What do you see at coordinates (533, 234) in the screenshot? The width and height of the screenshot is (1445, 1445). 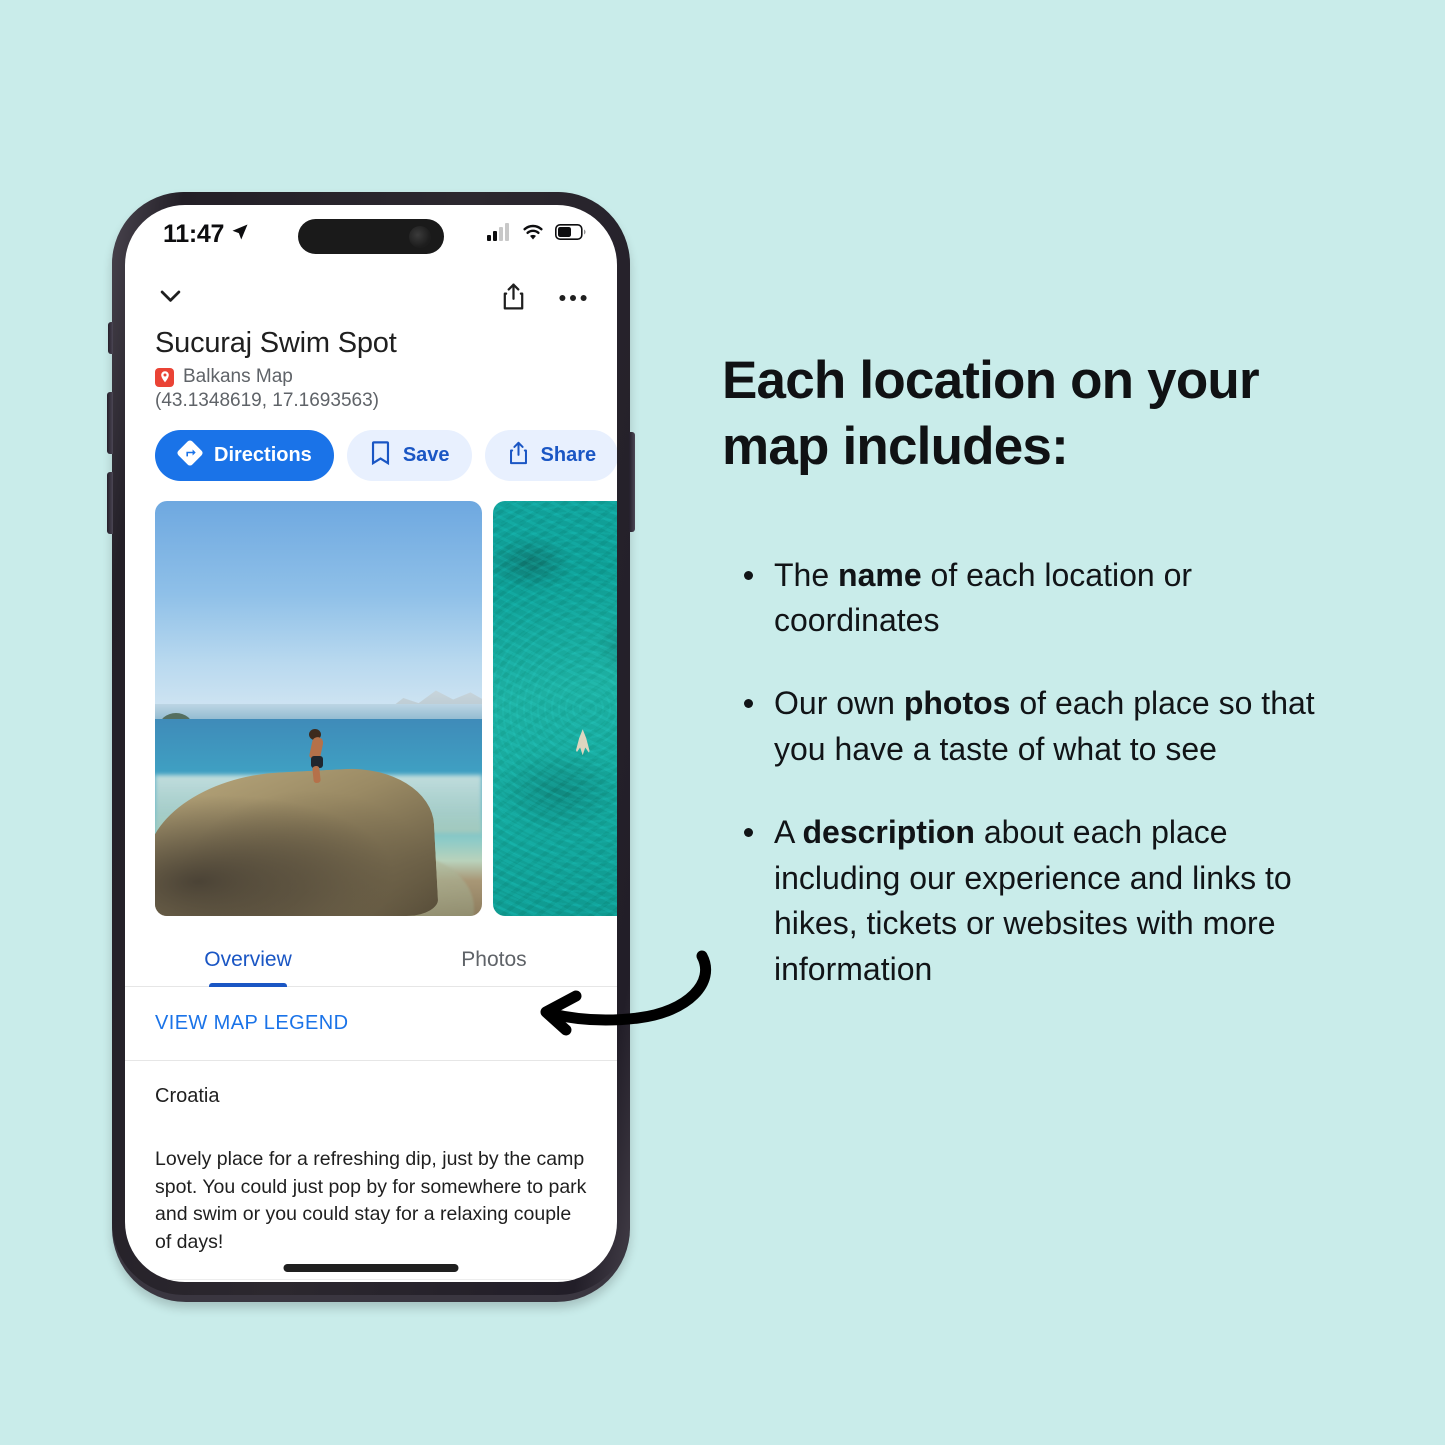 I see `wifi-icon` at bounding box center [533, 234].